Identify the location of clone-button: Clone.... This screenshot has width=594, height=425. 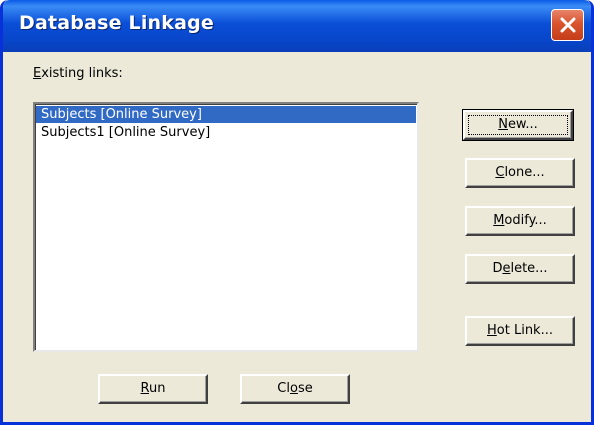
(520, 173).